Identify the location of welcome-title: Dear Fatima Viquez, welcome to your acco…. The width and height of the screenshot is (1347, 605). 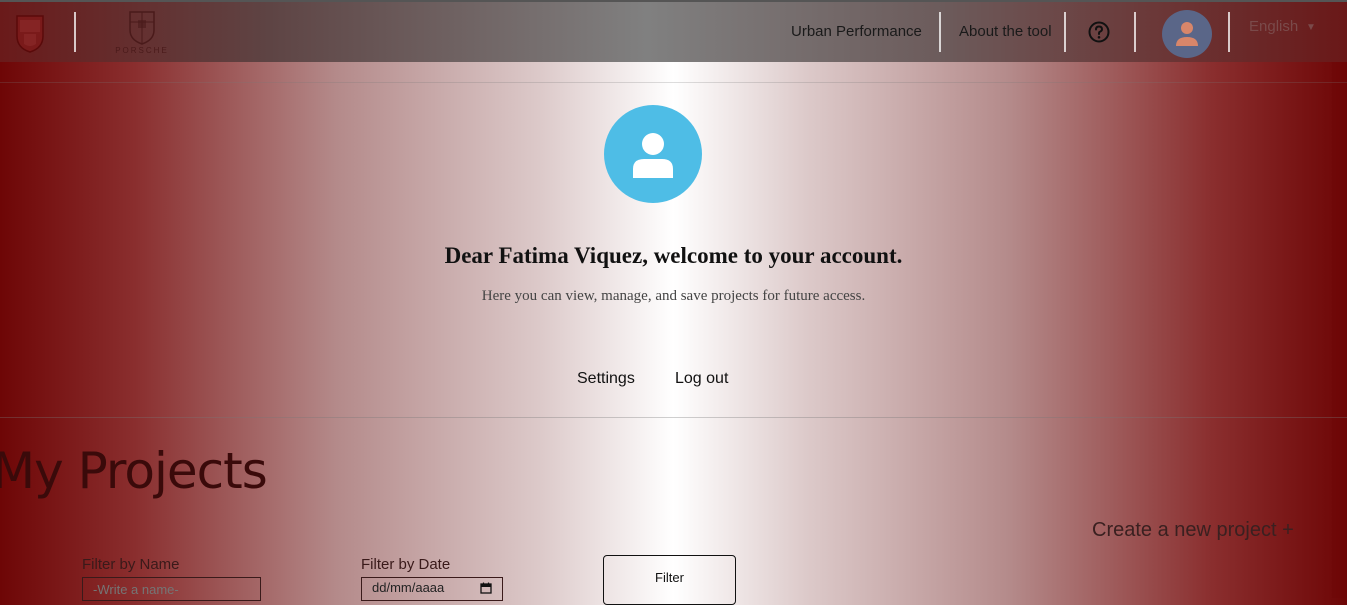
(673, 255).